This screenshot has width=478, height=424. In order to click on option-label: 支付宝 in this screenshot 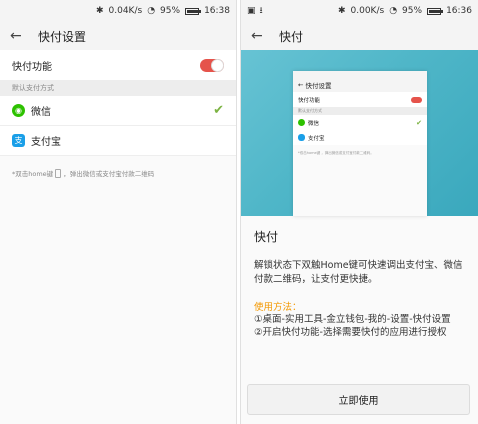, I will do `click(46, 142)`.